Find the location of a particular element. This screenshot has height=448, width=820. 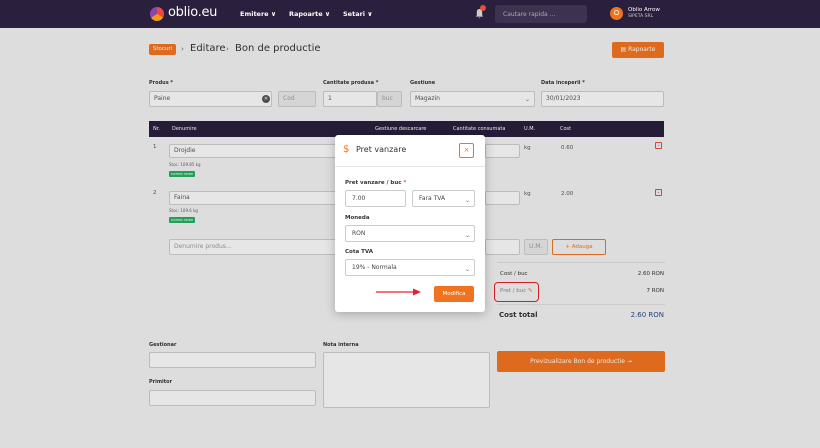

nav-rapoarte: Rapoarte ∨ is located at coordinates (309, 14).